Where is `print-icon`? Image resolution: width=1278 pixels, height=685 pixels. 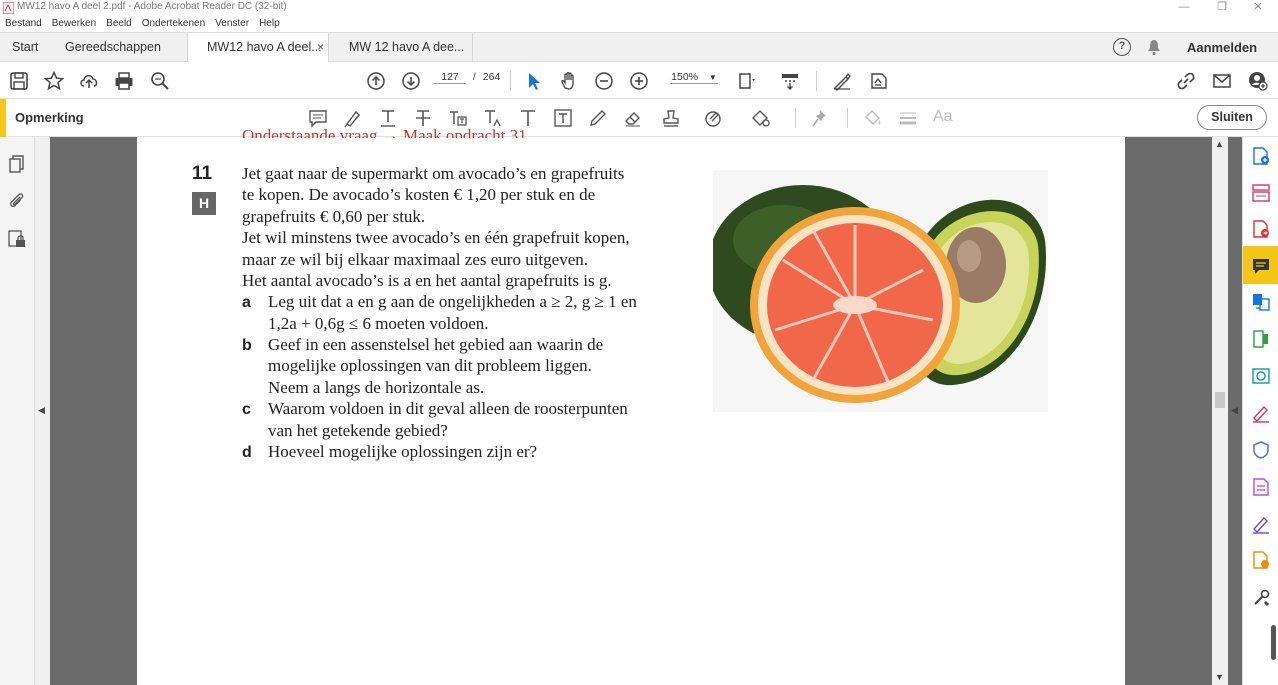
print-icon is located at coordinates (124, 81).